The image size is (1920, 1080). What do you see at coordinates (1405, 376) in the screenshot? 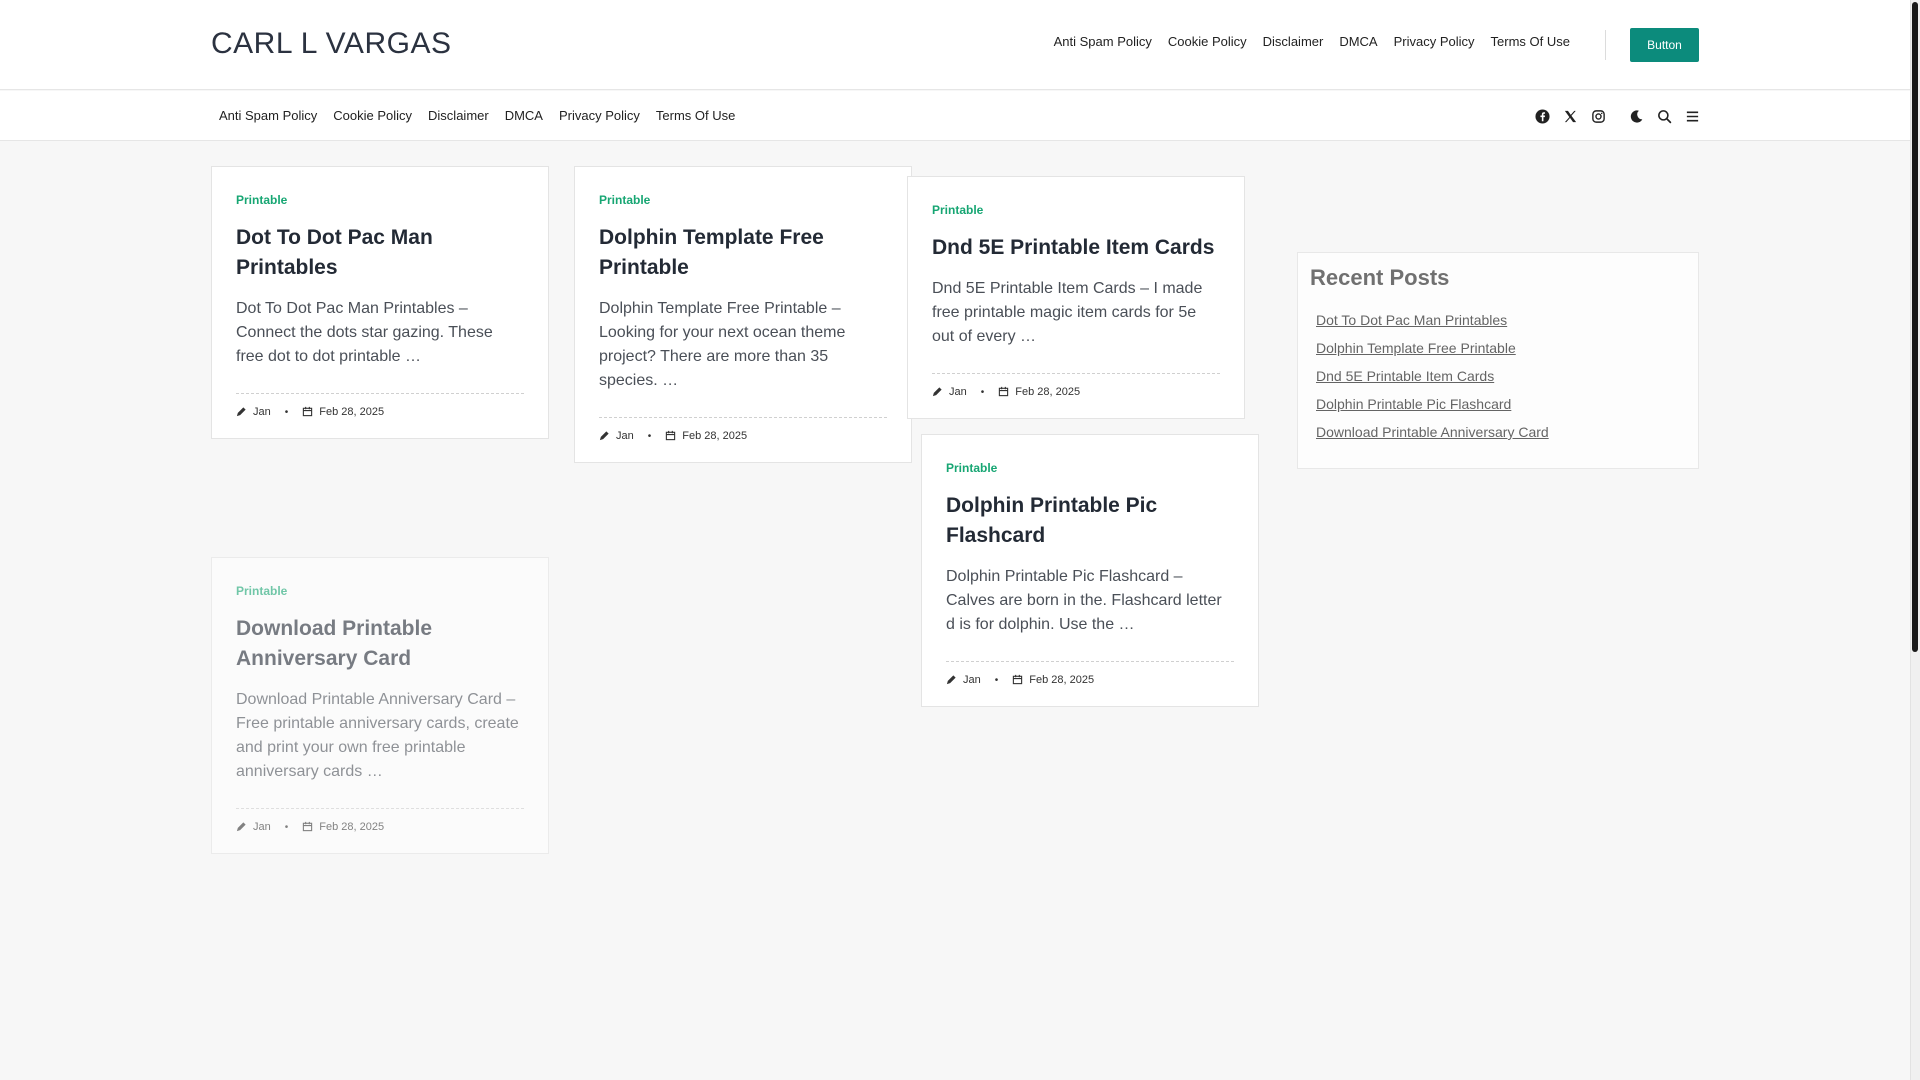
I see `recent-post-link: Dnd 5E Printable Item Cards` at bounding box center [1405, 376].